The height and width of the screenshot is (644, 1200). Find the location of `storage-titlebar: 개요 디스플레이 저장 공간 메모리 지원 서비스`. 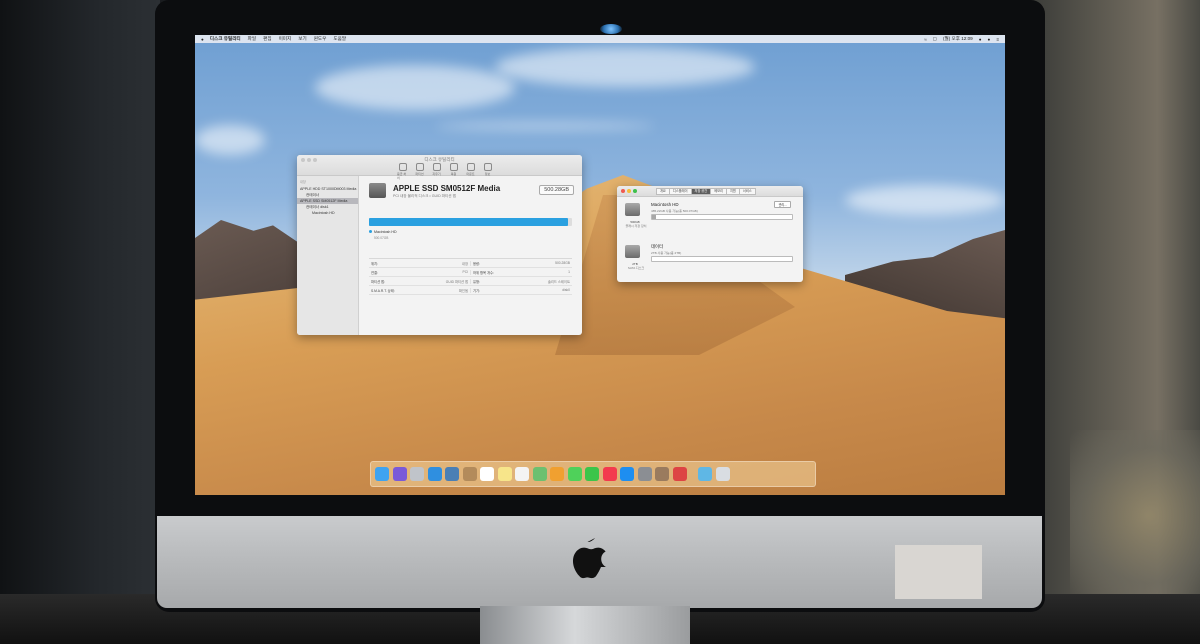

storage-titlebar: 개요 디스플레이 저장 공간 메모리 지원 서비스 is located at coordinates (710, 191).